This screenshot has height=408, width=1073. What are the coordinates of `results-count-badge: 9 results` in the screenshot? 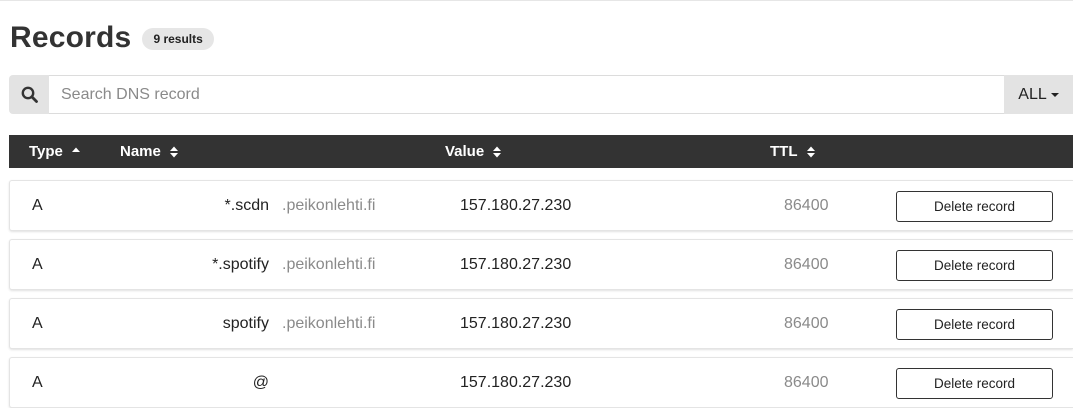 It's located at (178, 39).